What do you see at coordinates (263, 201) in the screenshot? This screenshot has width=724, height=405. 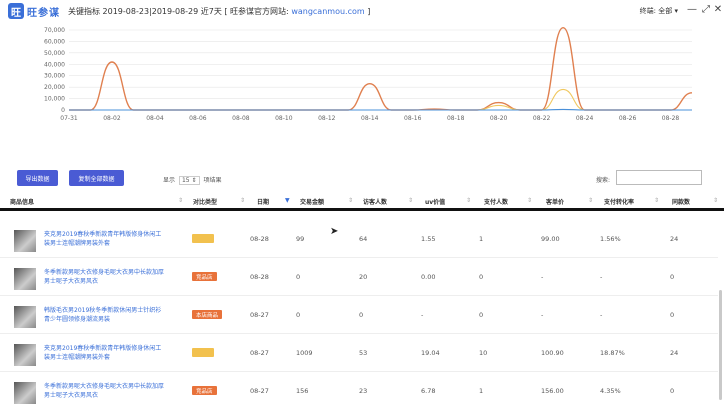 I see `header-date: 日期` at bounding box center [263, 201].